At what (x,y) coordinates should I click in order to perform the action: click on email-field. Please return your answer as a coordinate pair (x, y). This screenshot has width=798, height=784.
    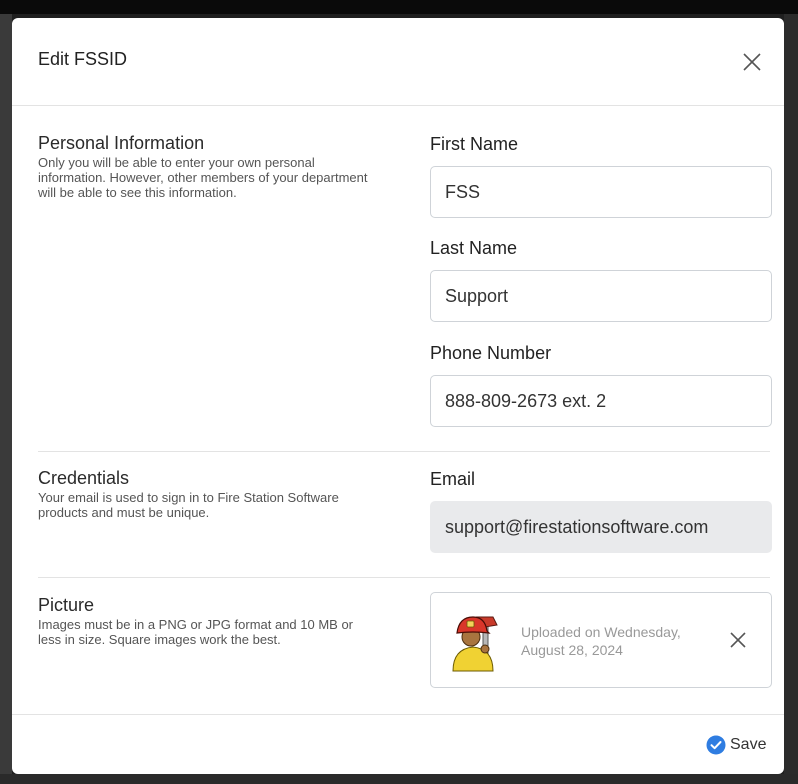
    Looking at the image, I should click on (601, 527).